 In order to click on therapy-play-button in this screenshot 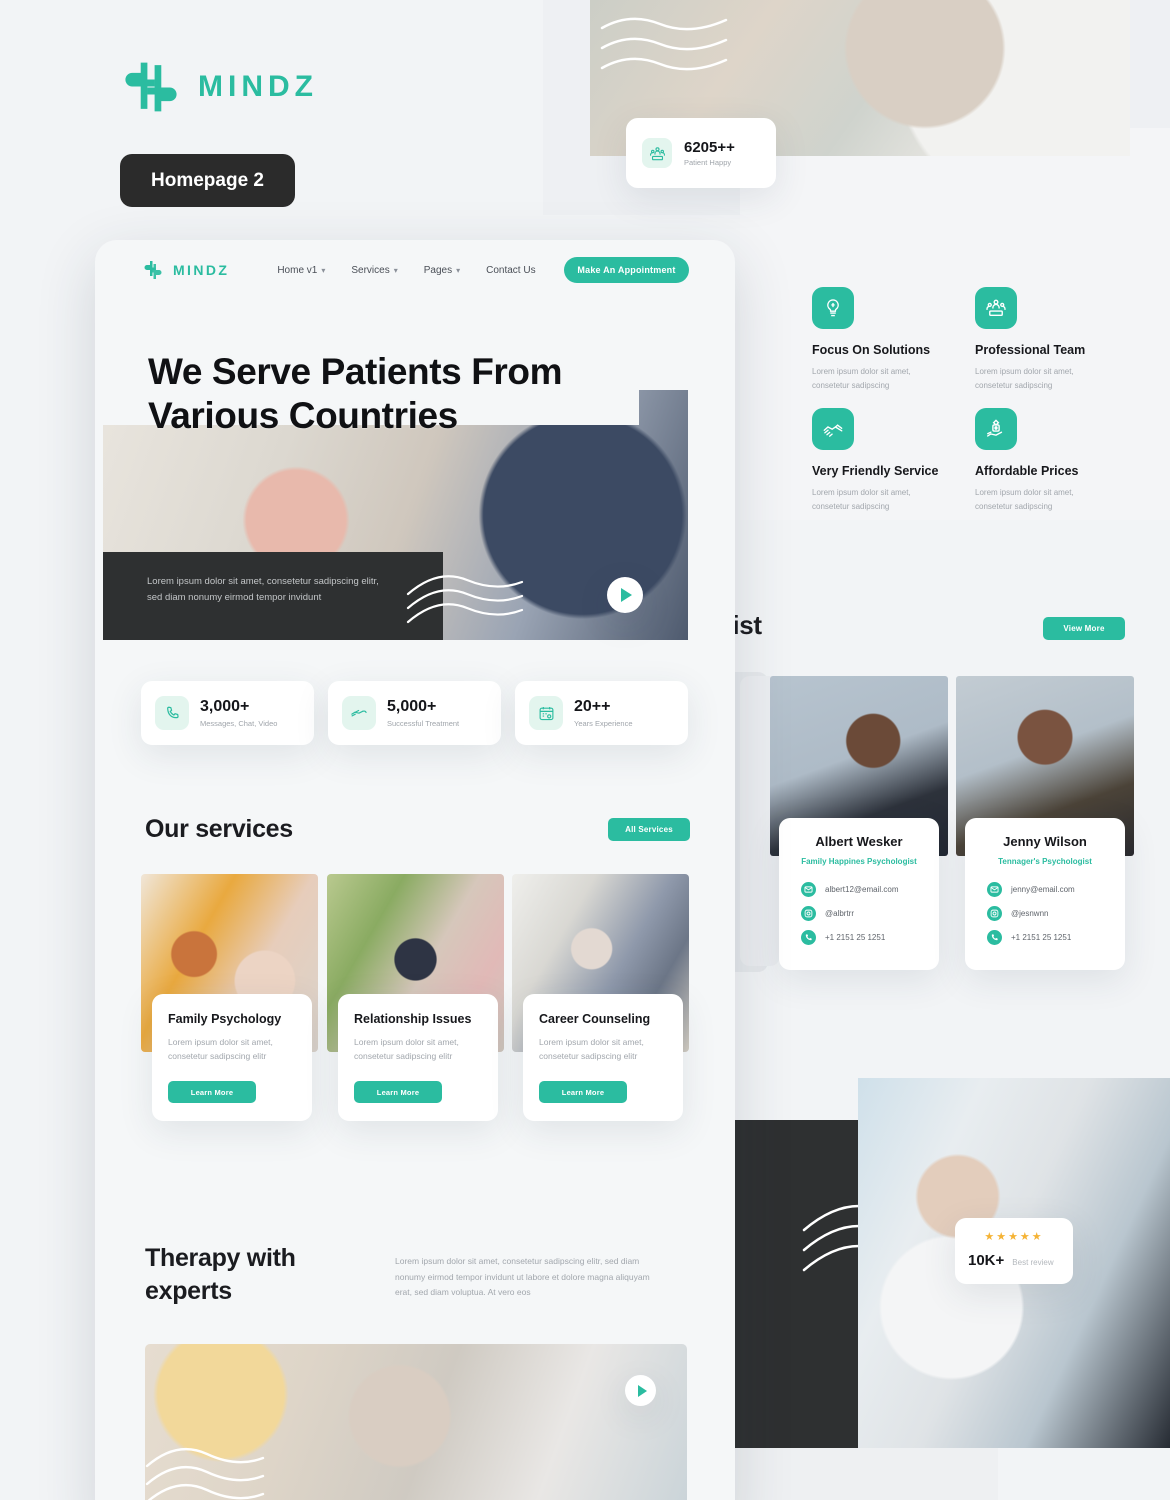, I will do `click(640, 1390)`.